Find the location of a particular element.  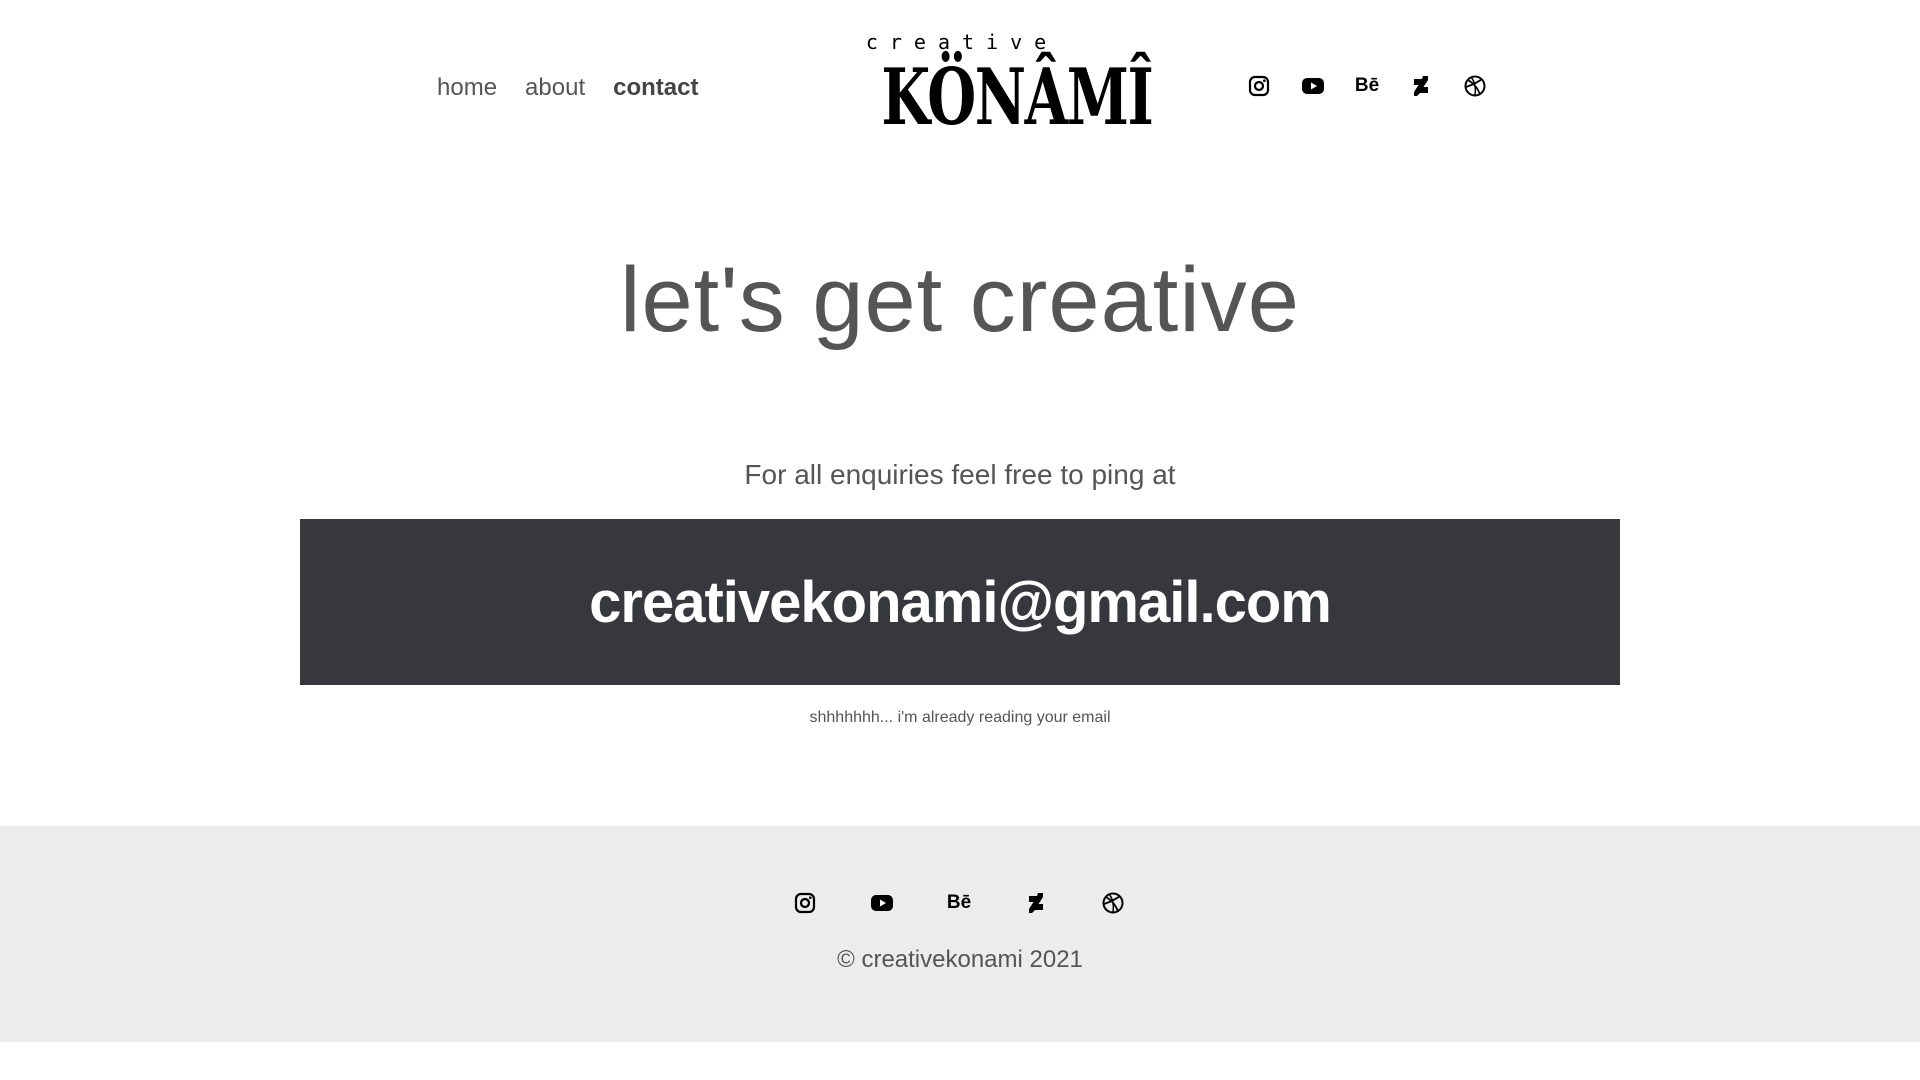

site-logo: creative KÖNÂMÎ is located at coordinates (1003, 90).